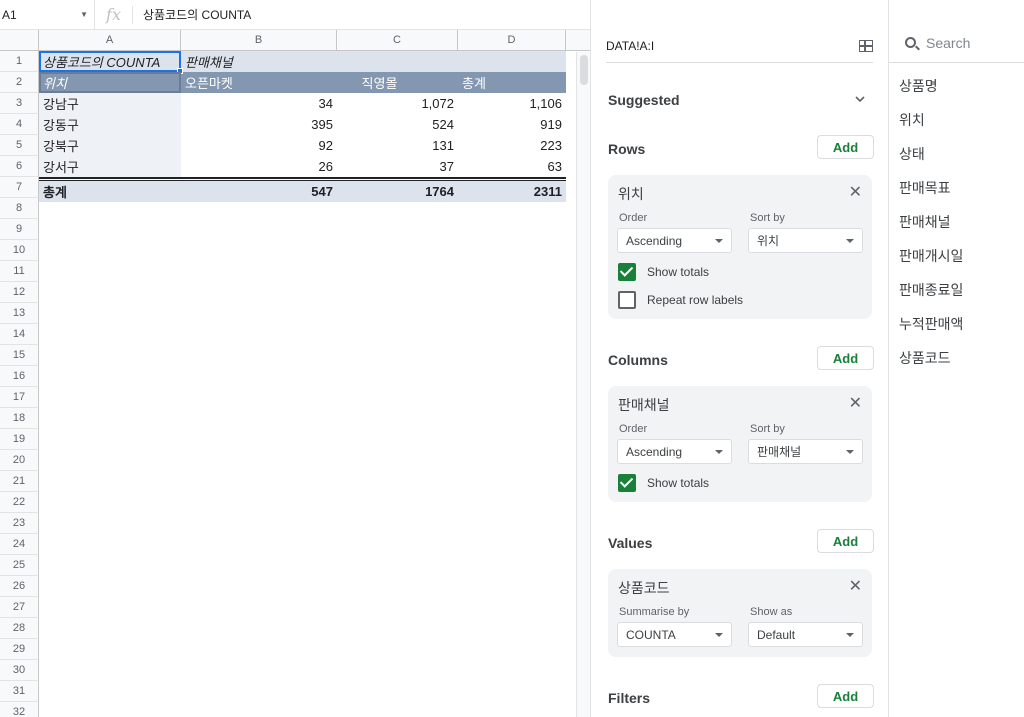 The width and height of the screenshot is (1024, 717). Describe the element at coordinates (512, 166) in the screenshot. I see `pivot-cell: 63` at that location.